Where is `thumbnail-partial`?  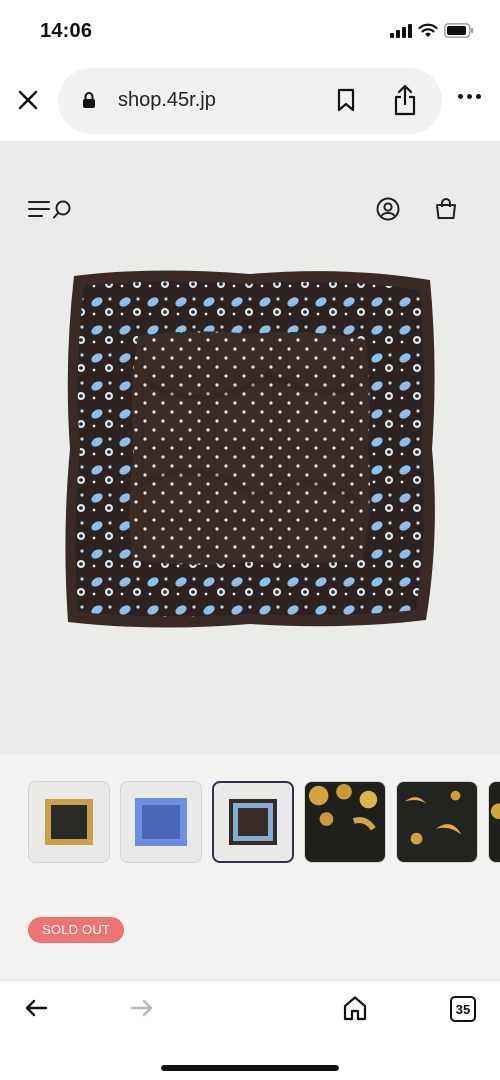
thumbnail-partial is located at coordinates (494, 822).